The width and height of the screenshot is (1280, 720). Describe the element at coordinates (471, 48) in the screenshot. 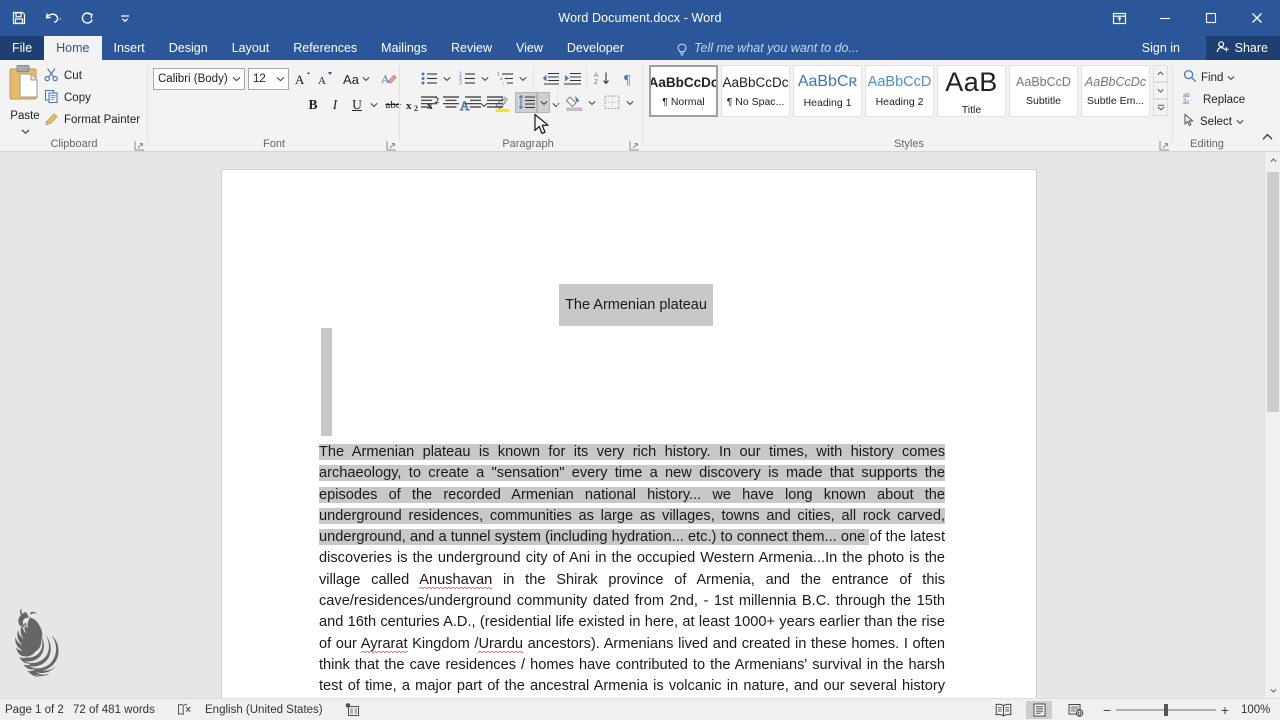

I see `tab-review: Review` at that location.